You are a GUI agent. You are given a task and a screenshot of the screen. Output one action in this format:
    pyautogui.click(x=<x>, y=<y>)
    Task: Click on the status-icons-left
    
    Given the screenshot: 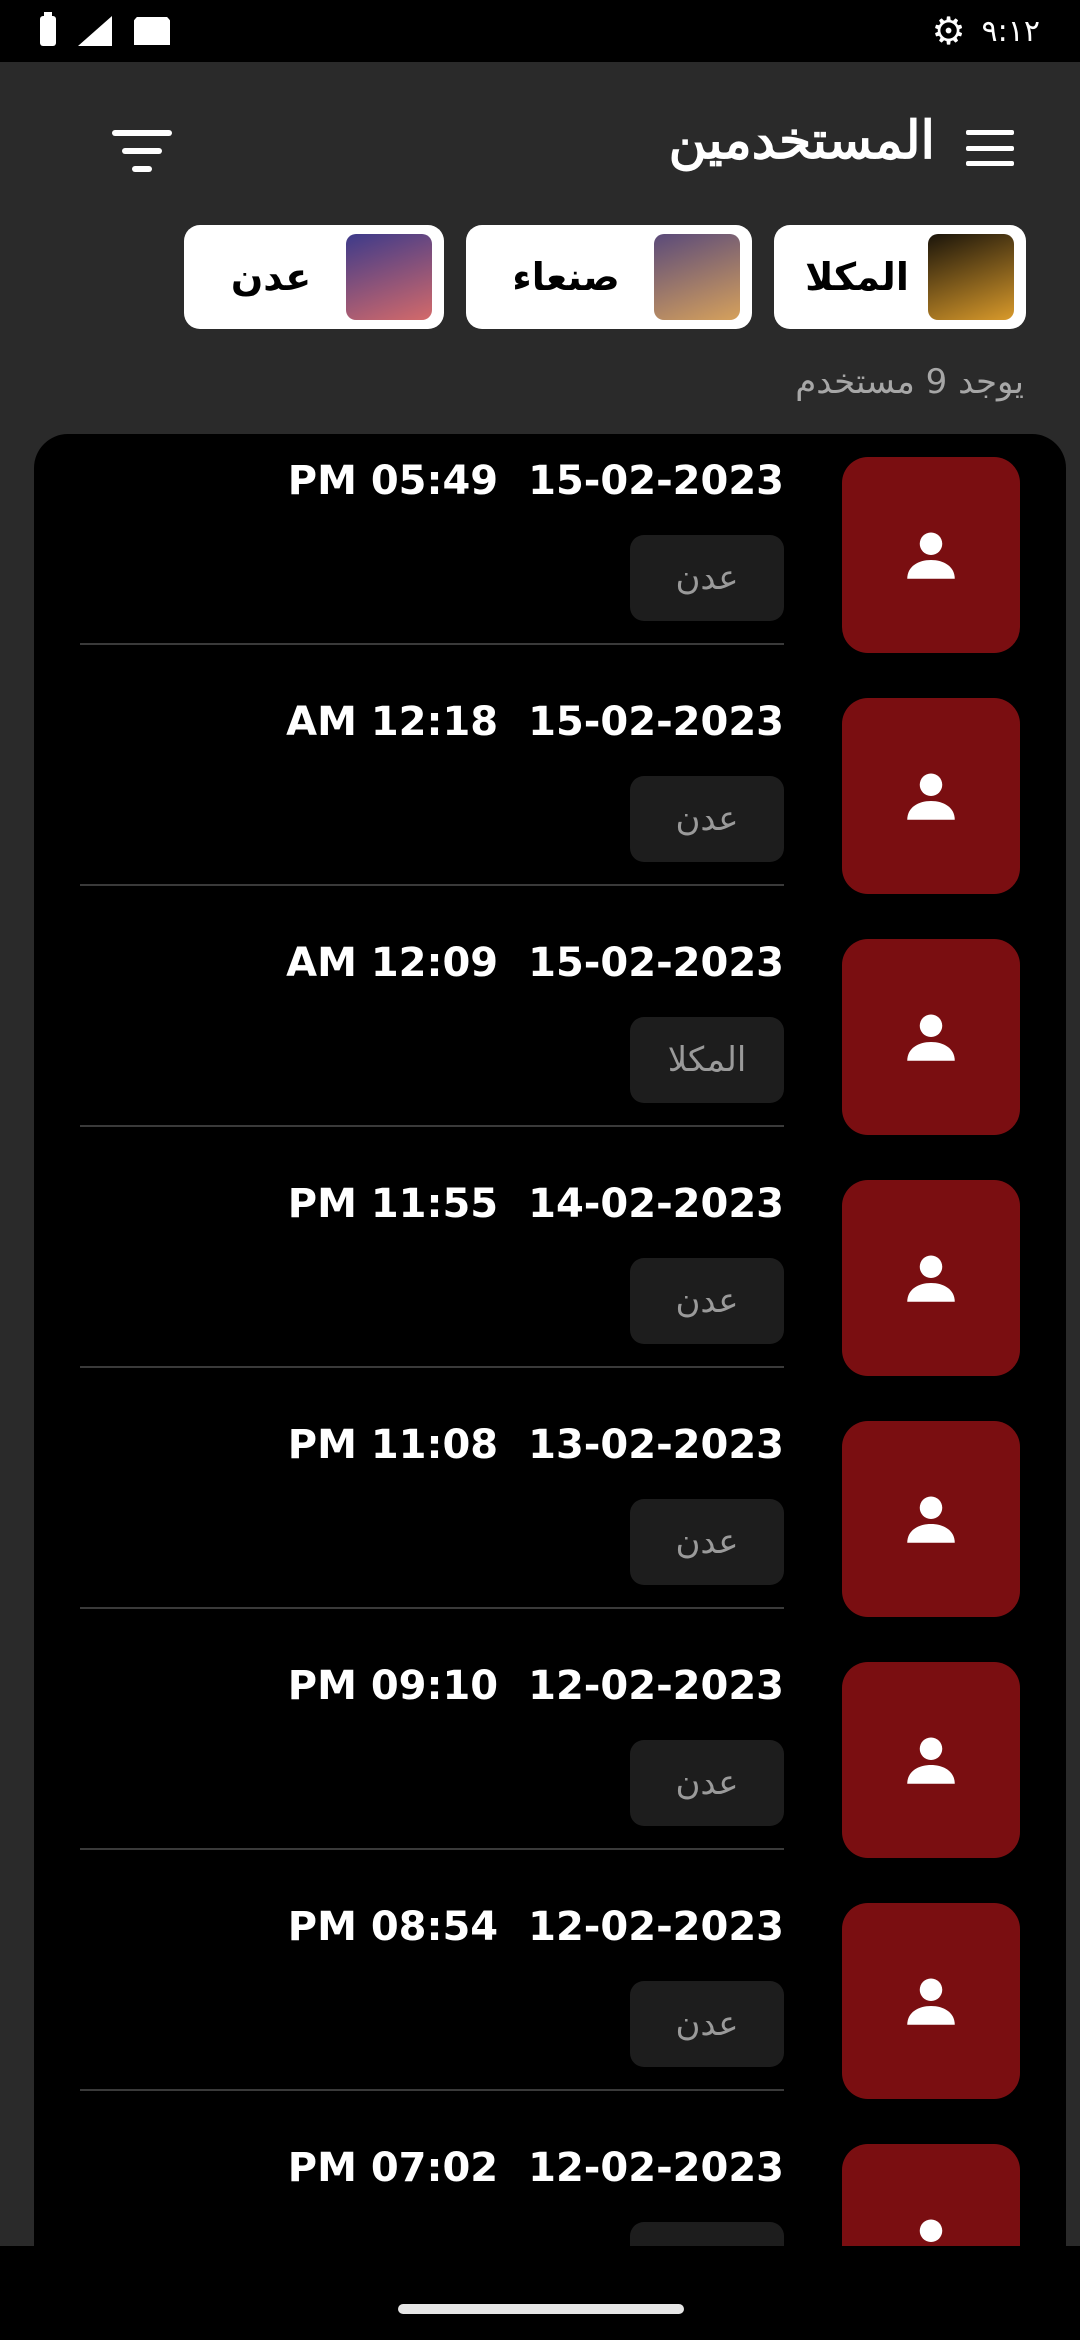 What is the action you would take?
    pyautogui.click(x=105, y=29)
    